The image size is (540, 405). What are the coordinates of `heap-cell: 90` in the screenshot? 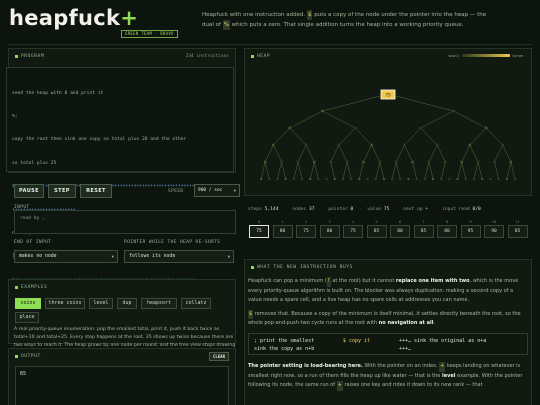 It's located at (494, 231).